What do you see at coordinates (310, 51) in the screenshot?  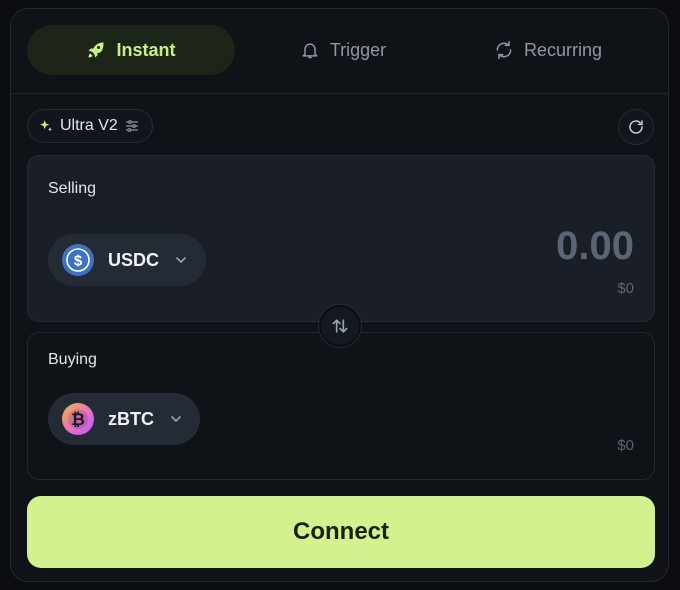 I see `bell-icon` at bounding box center [310, 51].